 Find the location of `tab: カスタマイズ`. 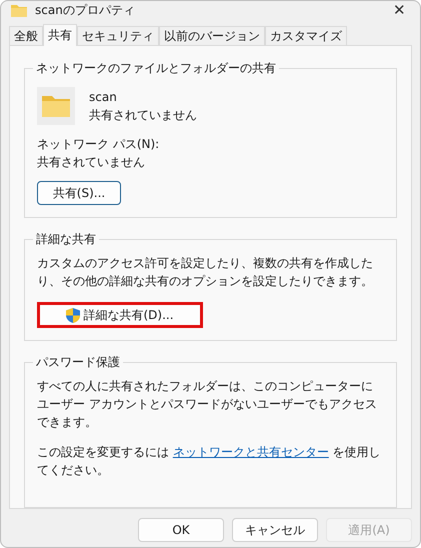

tab: カスタマイズ is located at coordinates (306, 35).